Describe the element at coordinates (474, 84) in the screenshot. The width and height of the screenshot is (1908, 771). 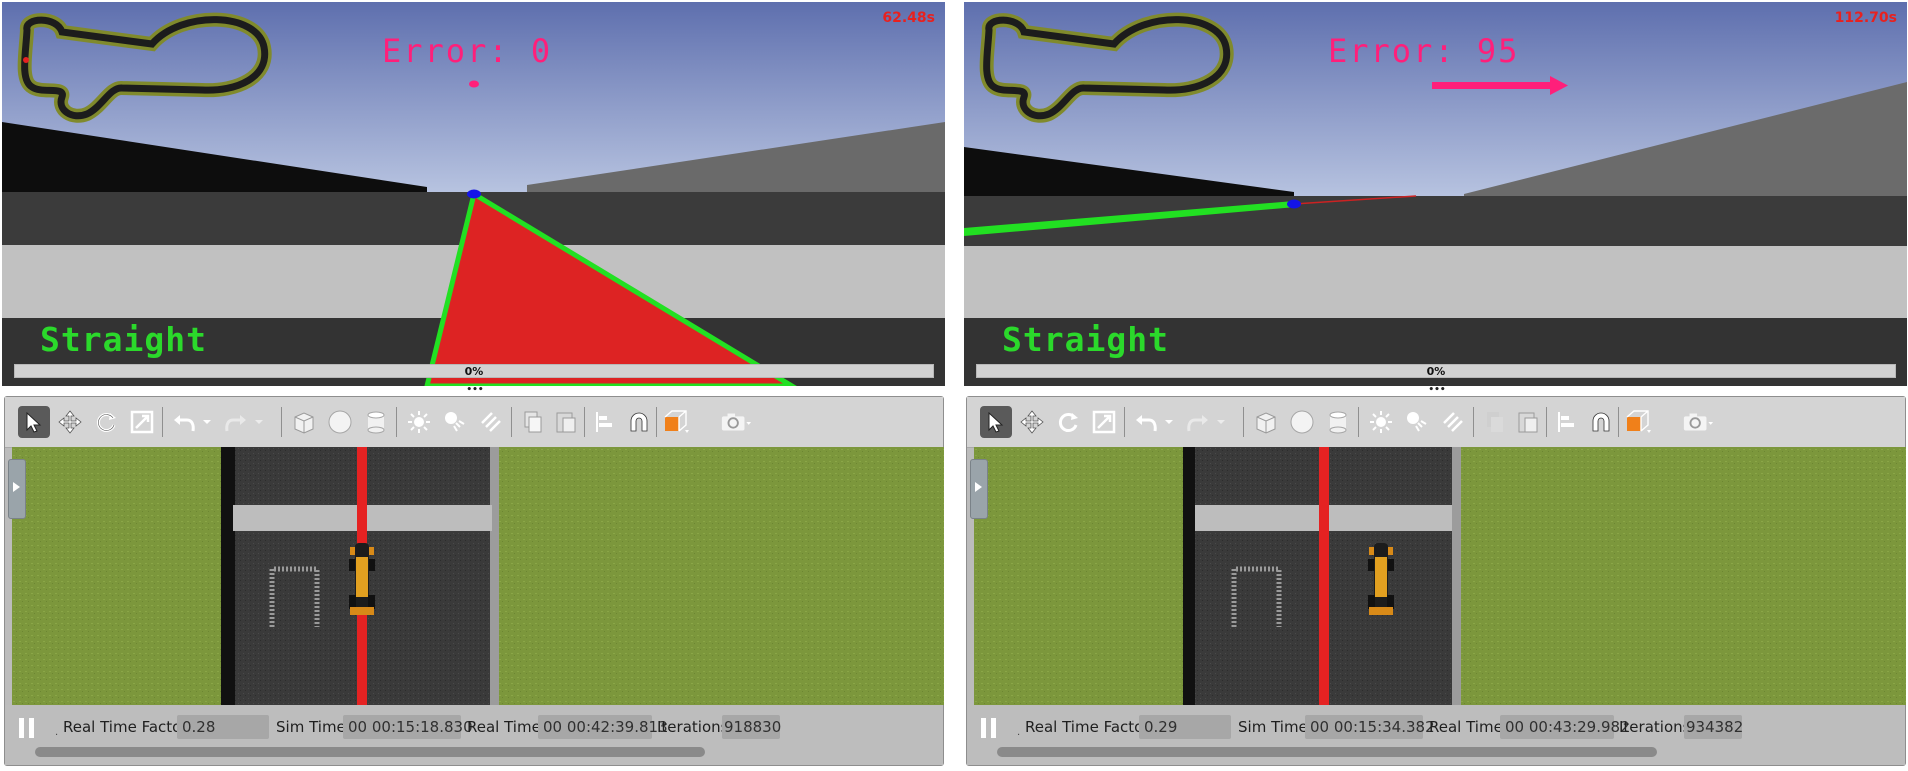
I see `error-indicator-dot` at that location.